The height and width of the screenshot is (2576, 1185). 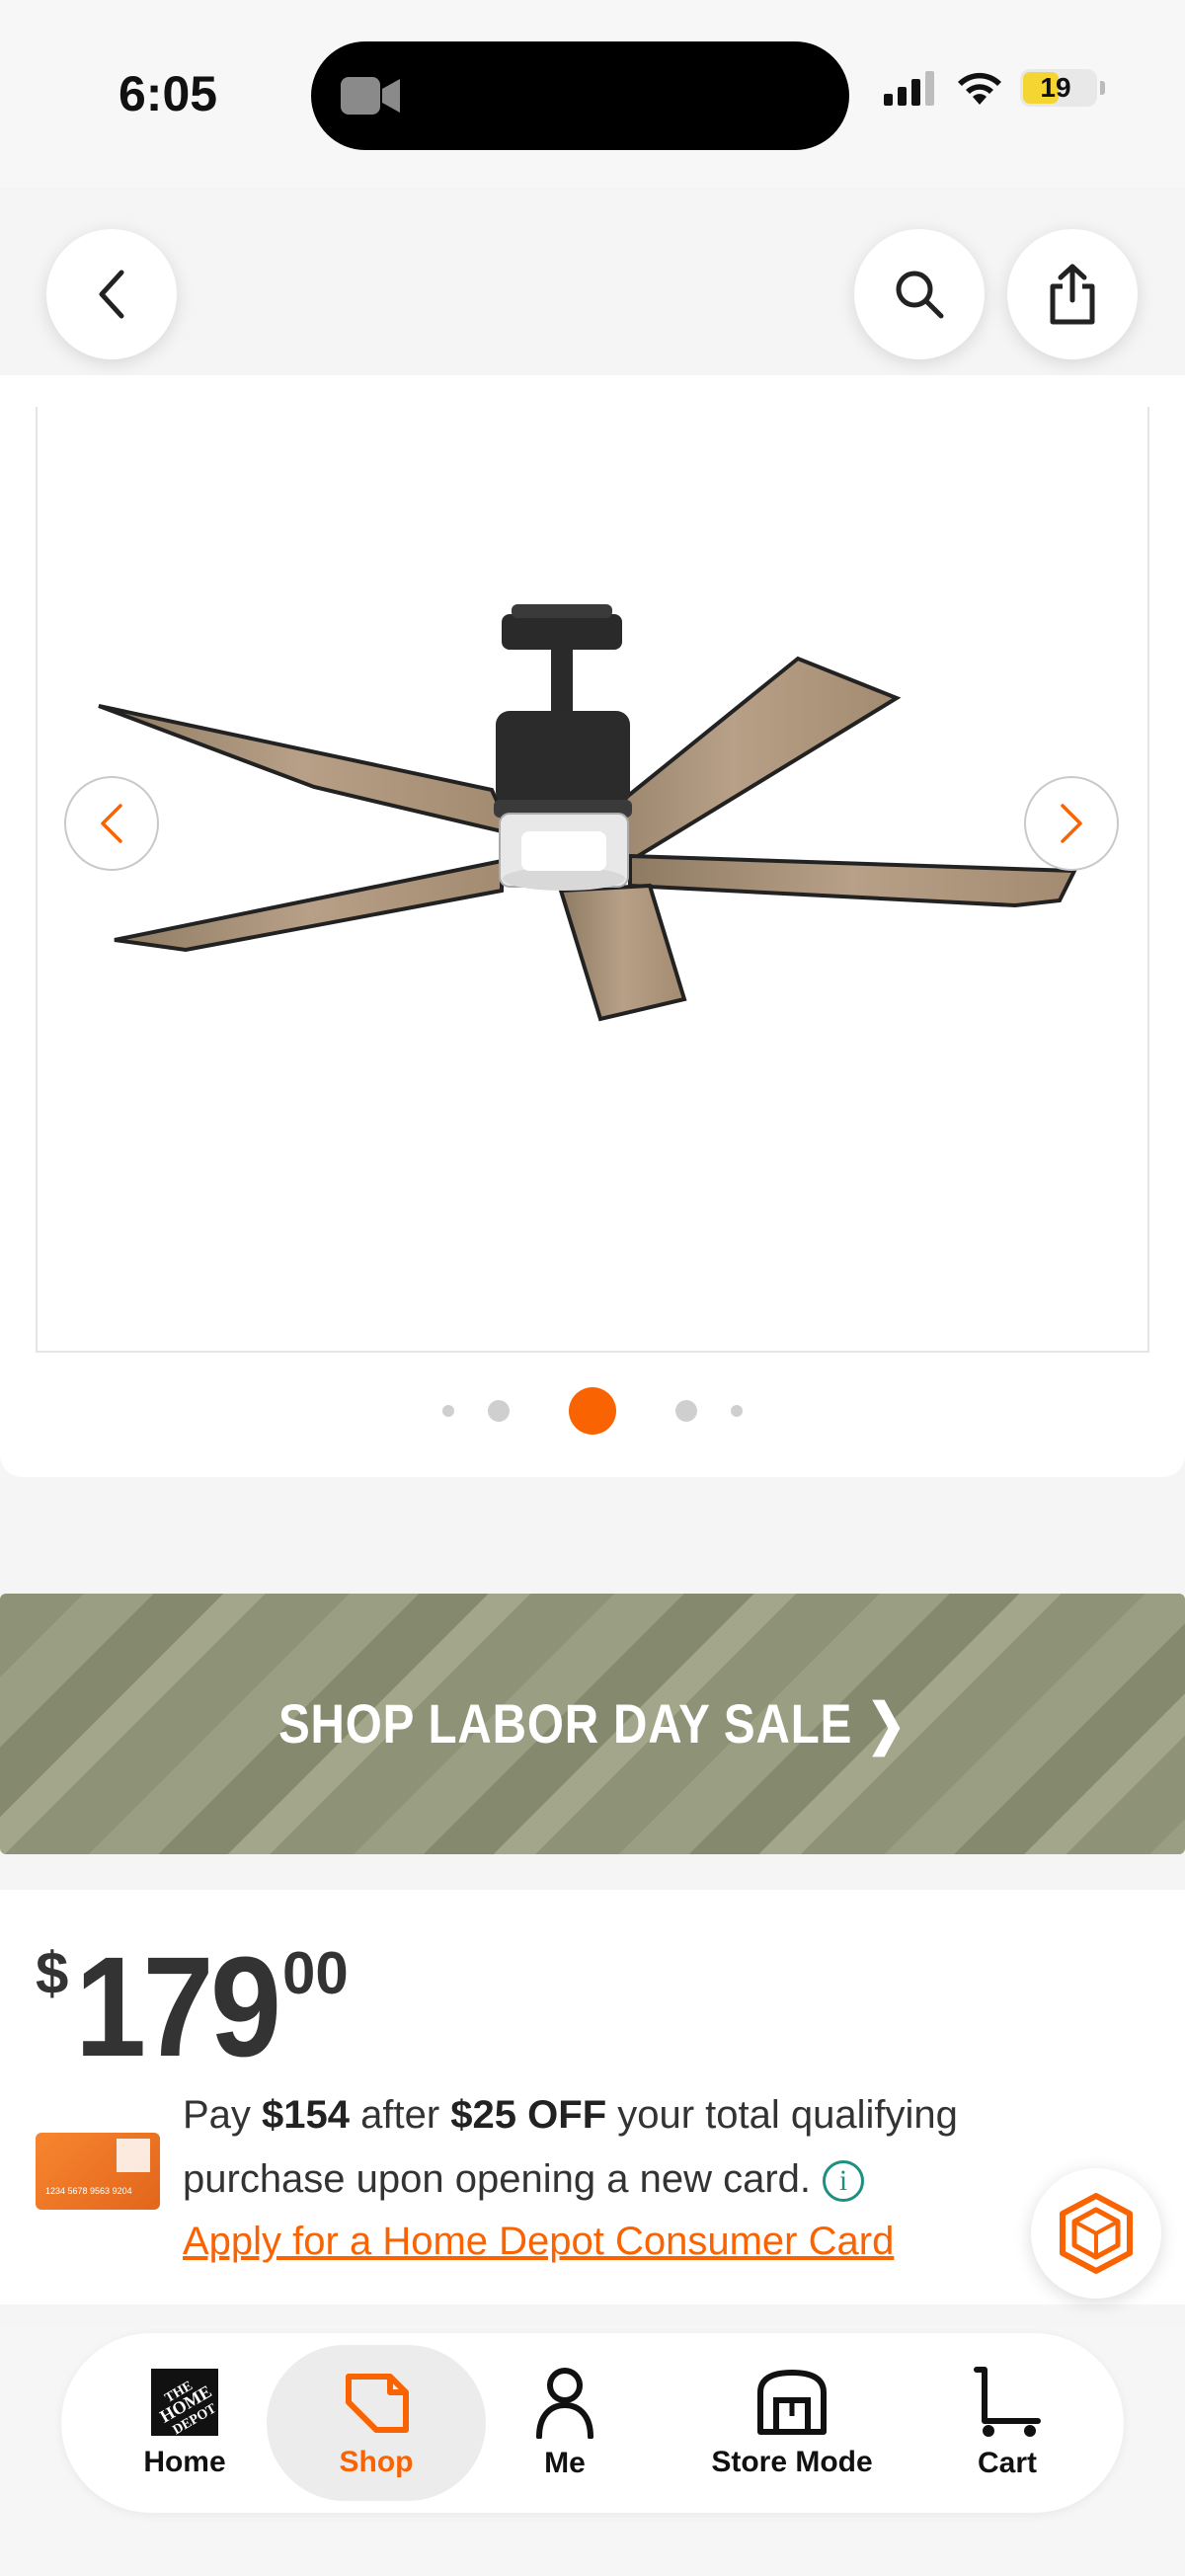 I want to click on wifi-icon, so click(x=980, y=88).